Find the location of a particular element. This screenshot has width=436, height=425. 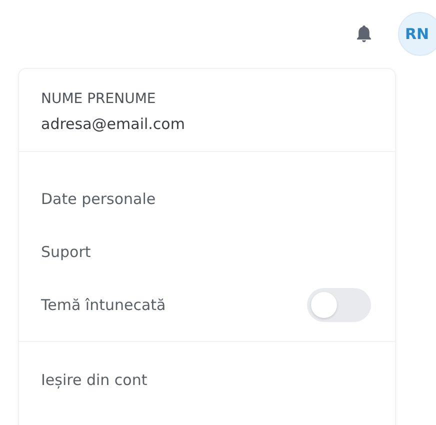

dark-theme-switch is located at coordinates (339, 305).